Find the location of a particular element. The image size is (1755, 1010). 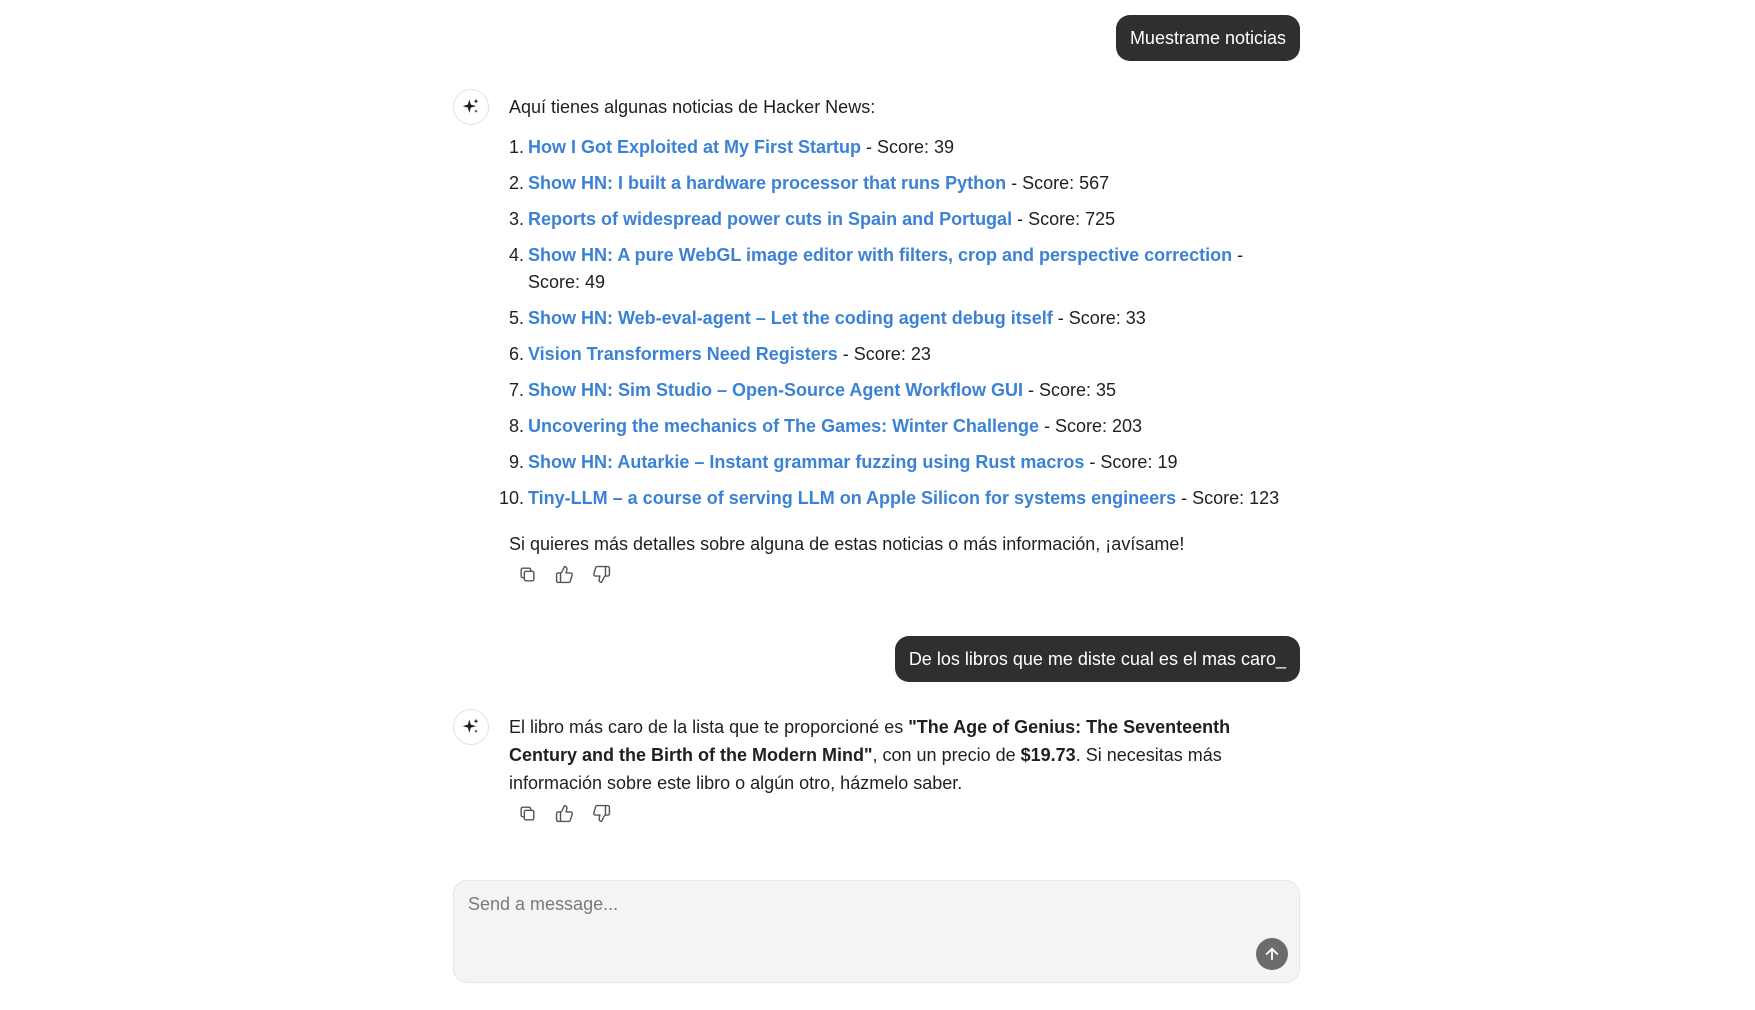

news-score: - Score: 19 is located at coordinates (1131, 462).